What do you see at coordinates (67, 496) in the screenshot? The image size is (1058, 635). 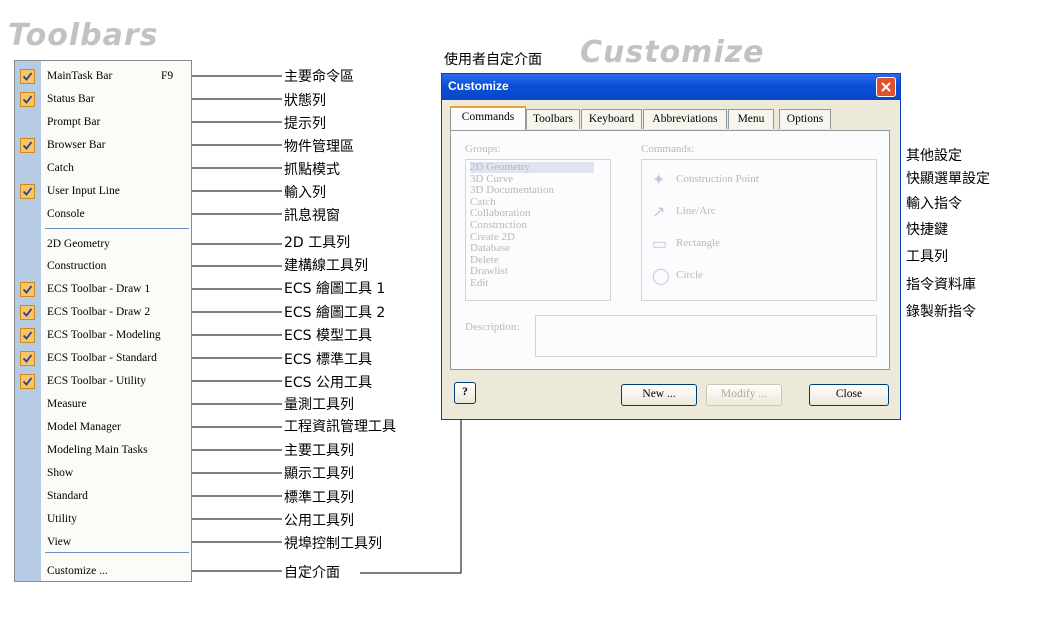 I see `menu-item-label: Standard` at bounding box center [67, 496].